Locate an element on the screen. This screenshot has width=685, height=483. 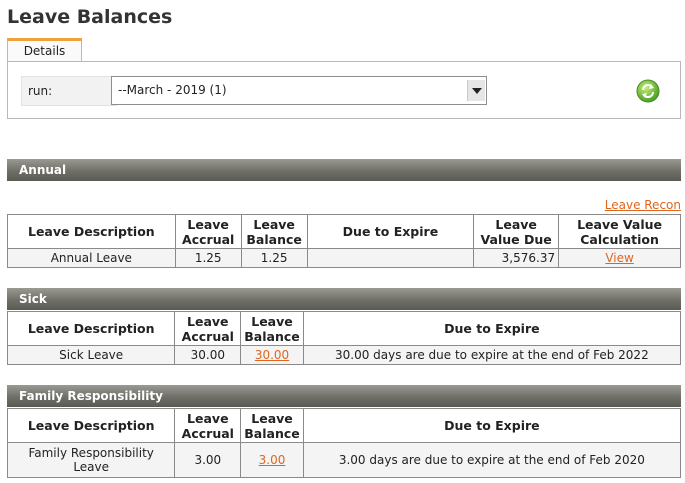
cell-value-due: 3,576.37 is located at coordinates (516, 258).